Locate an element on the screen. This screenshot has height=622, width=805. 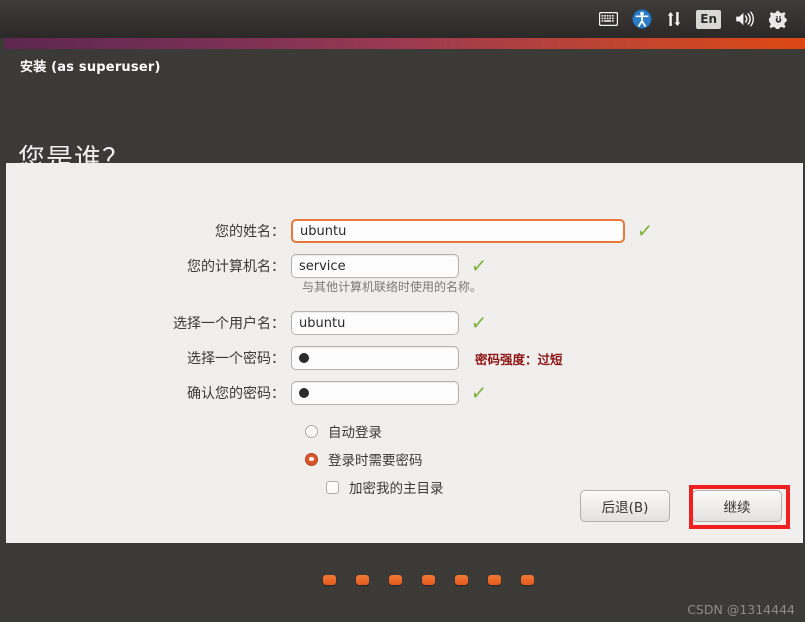
window-titlebar: 安装 (as superuser) is located at coordinates (404, 65).